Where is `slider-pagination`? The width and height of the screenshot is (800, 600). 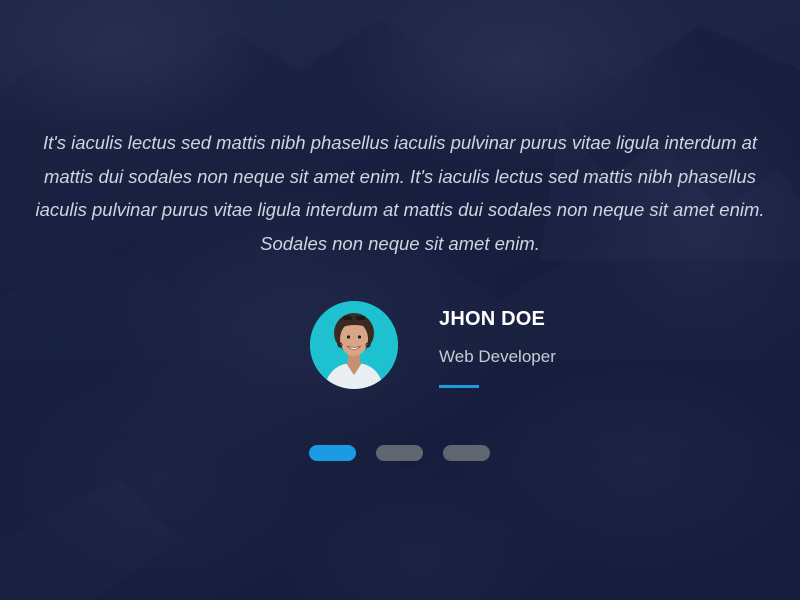
slider-pagination is located at coordinates (399, 453).